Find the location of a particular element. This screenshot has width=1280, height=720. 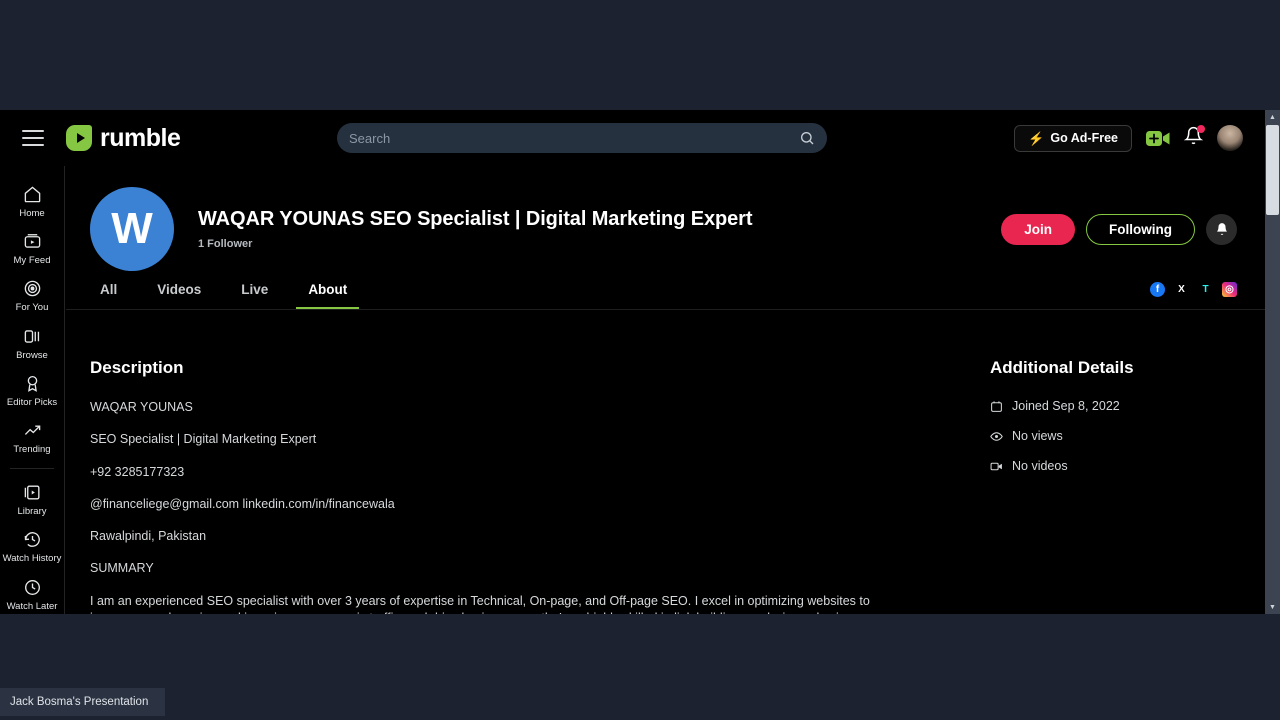

detail-text-videos: No videos is located at coordinates (1040, 466).